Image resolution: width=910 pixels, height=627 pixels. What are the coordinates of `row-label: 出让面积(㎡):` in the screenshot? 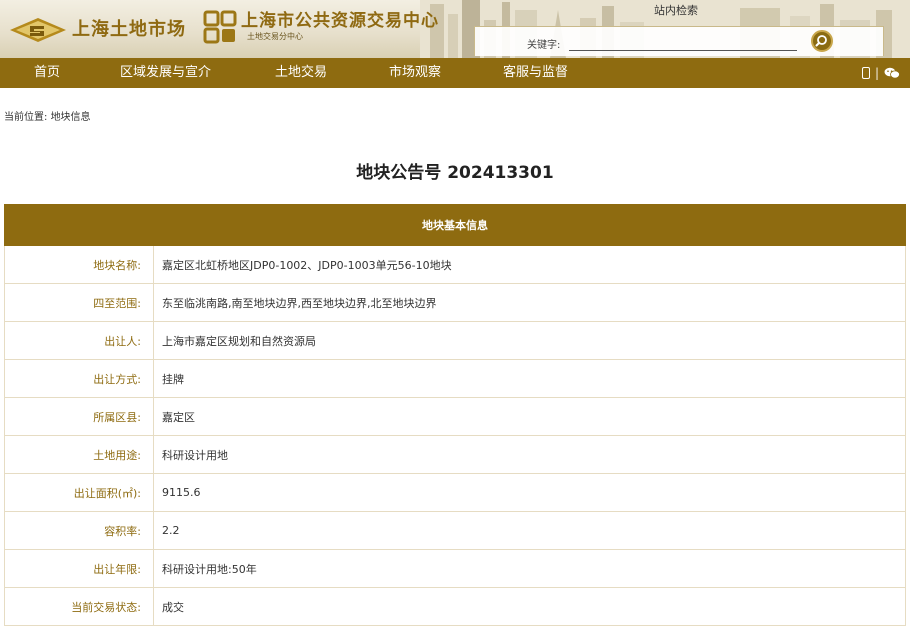 It's located at (79, 492).